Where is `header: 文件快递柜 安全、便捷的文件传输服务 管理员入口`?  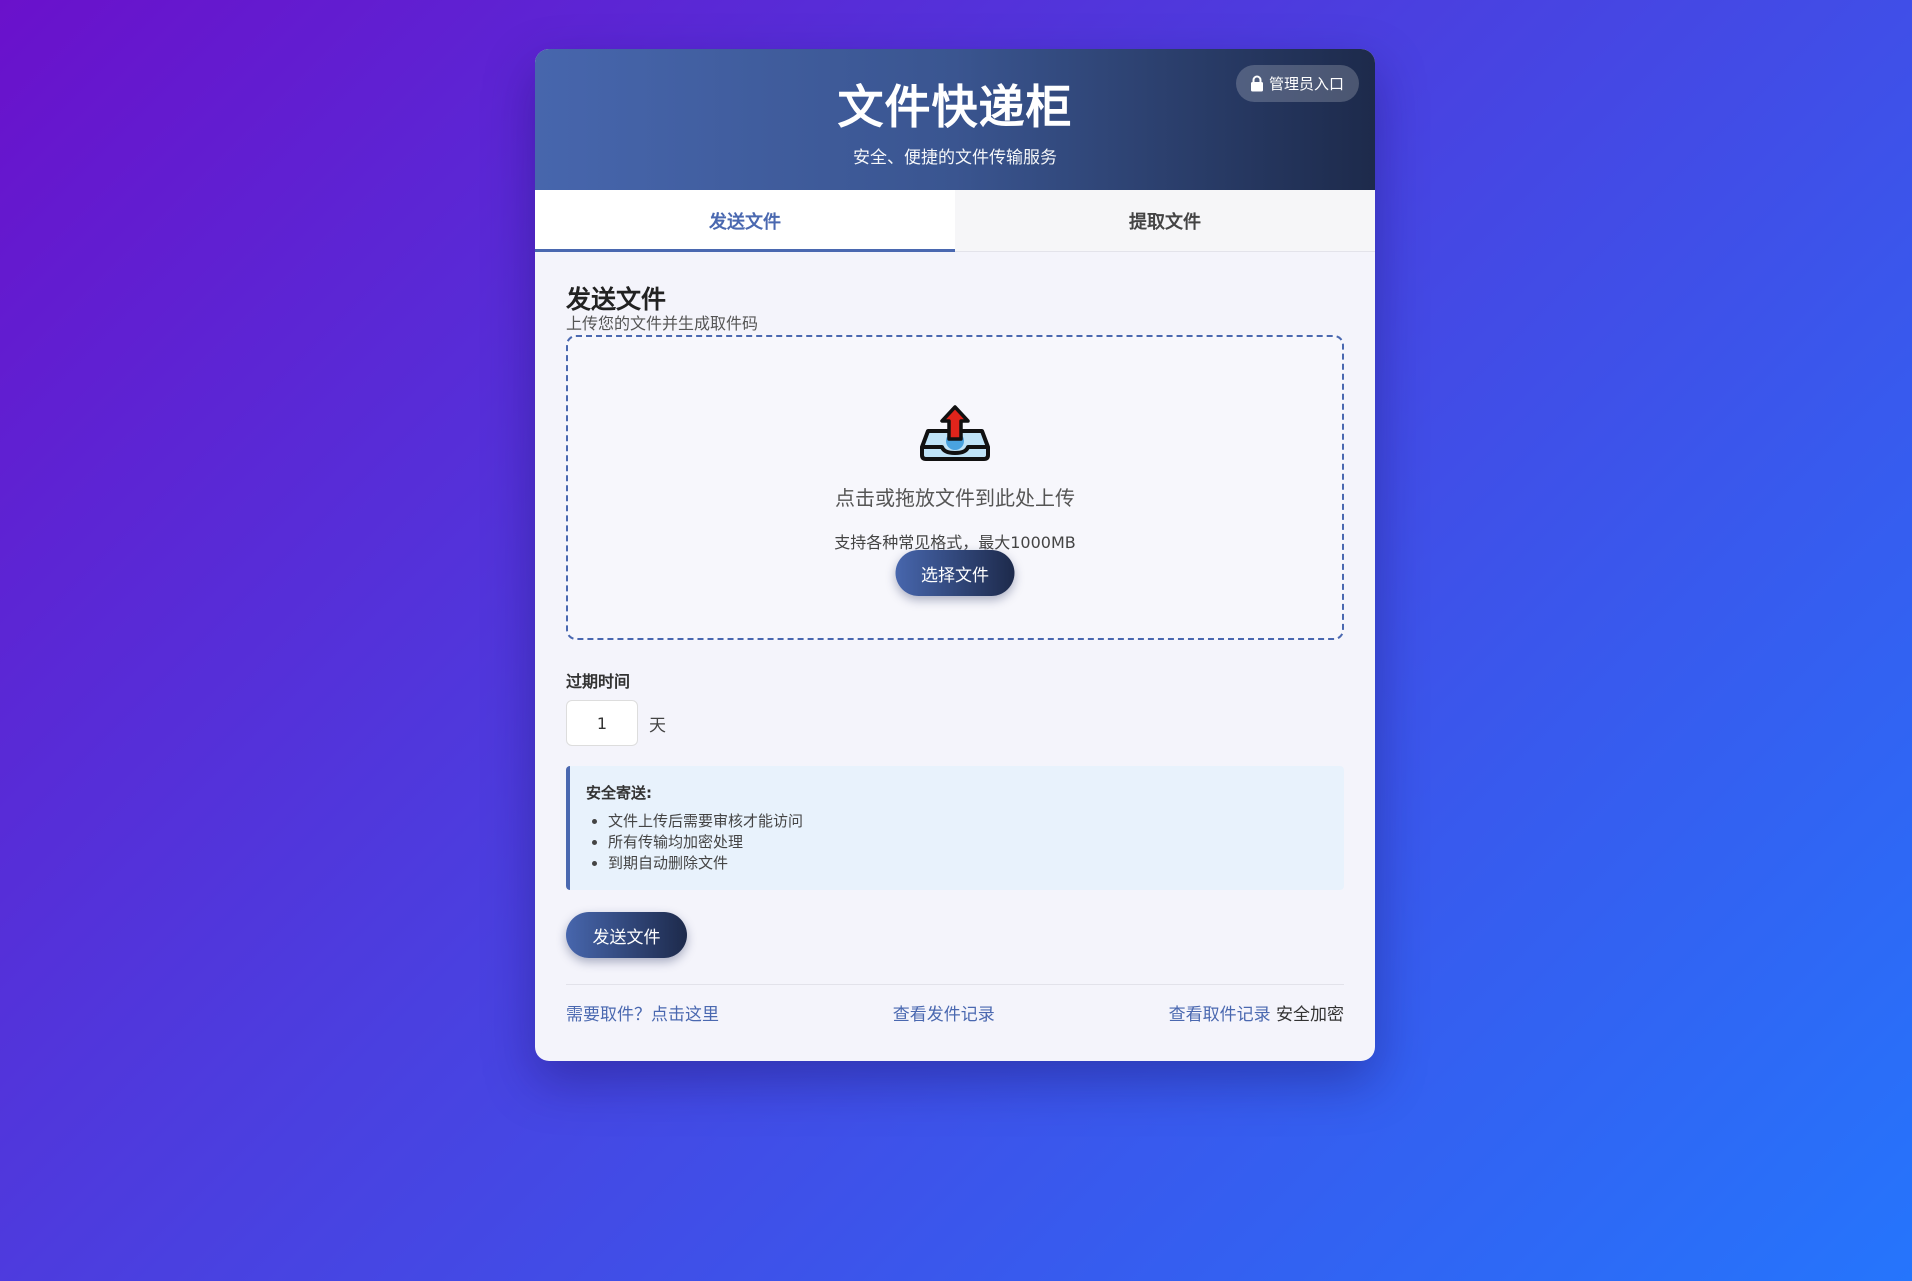 header: 文件快递柜 安全、便捷的文件传输服务 管理员入口 is located at coordinates (955, 119).